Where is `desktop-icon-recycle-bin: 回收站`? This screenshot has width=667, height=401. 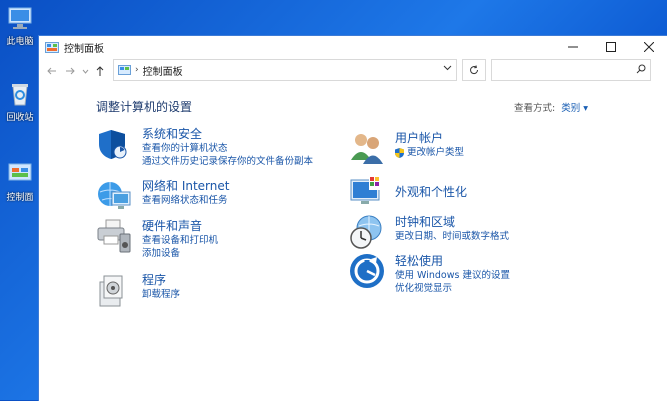 desktop-icon-recycle-bin: 回收站 is located at coordinates (20, 101).